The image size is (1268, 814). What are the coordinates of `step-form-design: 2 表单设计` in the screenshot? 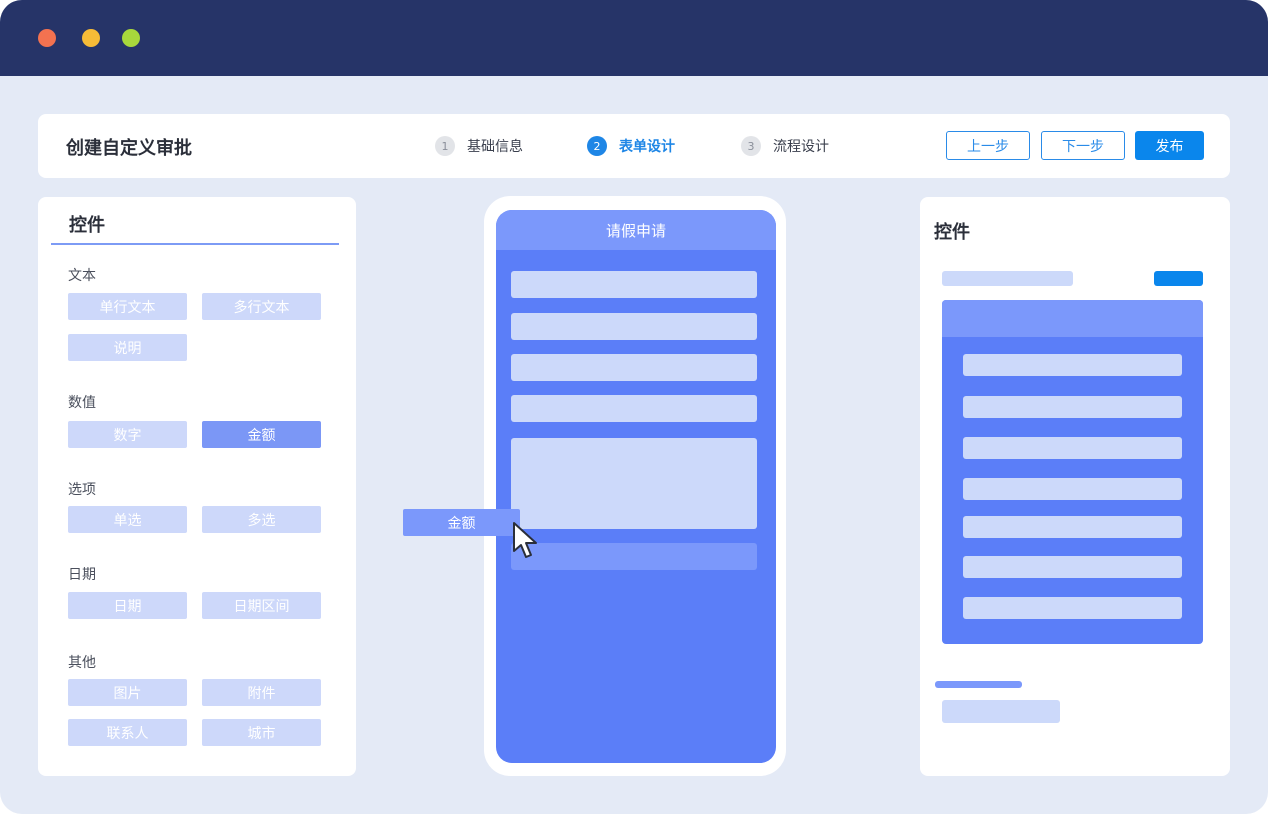 It's located at (631, 146).